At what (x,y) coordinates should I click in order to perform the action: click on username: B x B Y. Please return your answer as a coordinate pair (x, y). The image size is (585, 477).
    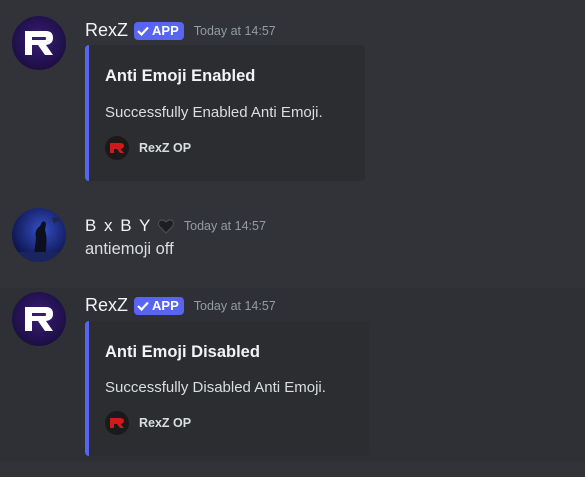
    Looking at the image, I should click on (118, 226).